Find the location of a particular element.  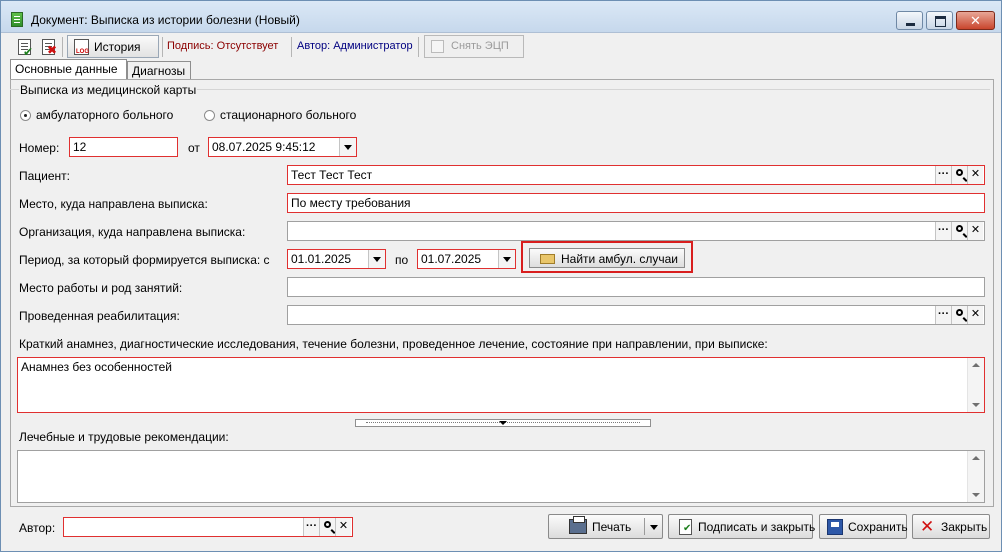

check-document-button: ✔ is located at coordinates (24, 47).